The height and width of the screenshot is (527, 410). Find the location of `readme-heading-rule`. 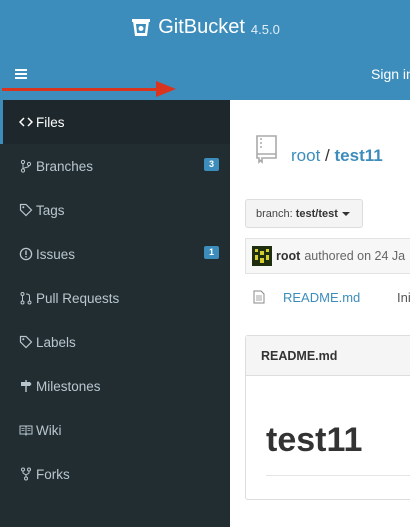

readme-heading-rule is located at coordinates (338, 475).